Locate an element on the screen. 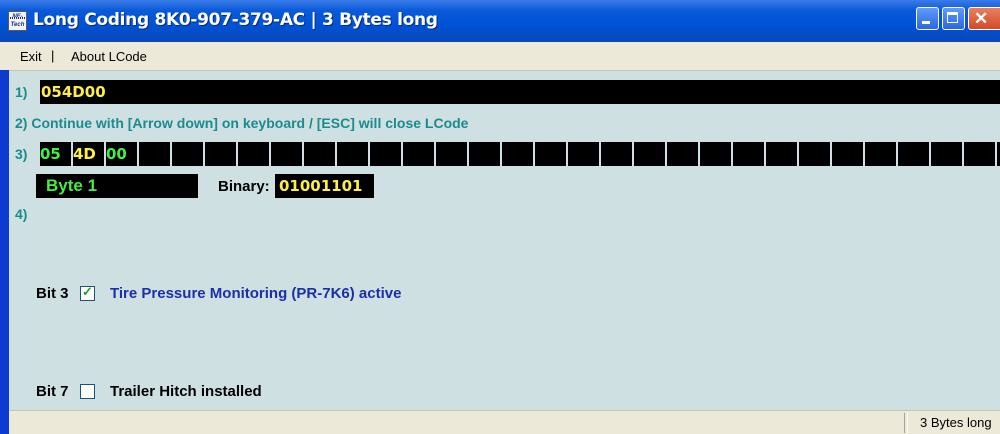  byte-cell-2: 00 is located at coordinates (122, 154).